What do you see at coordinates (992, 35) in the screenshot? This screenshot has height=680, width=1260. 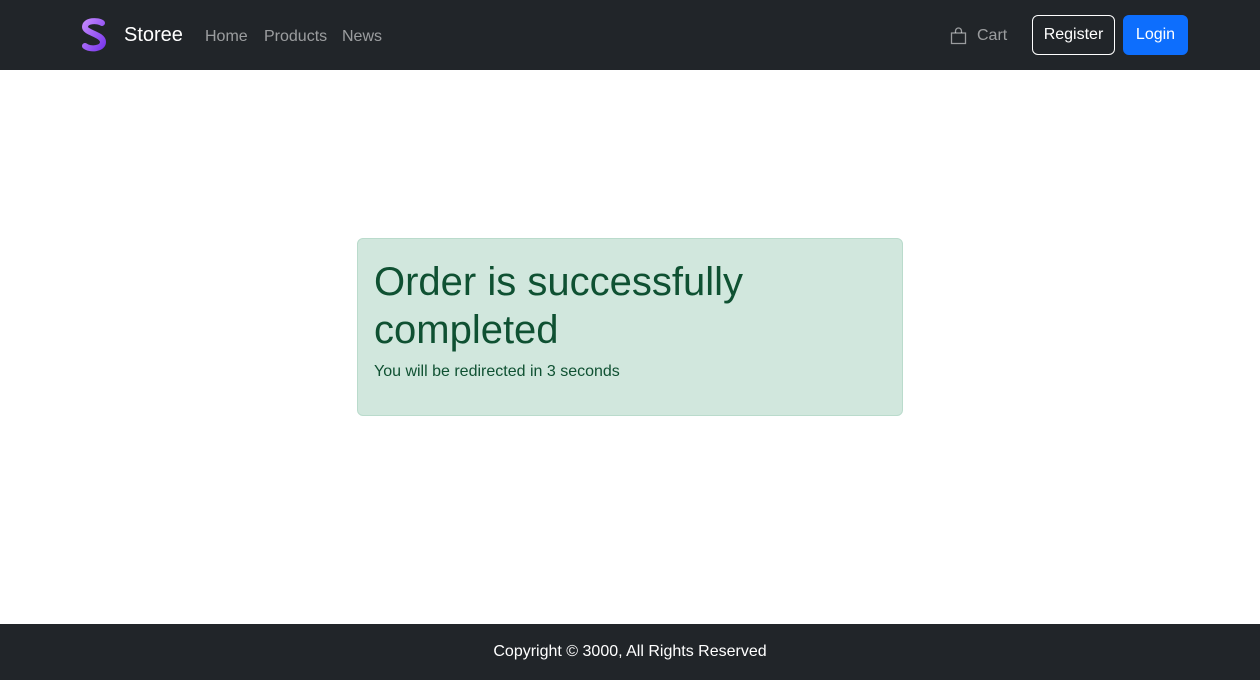 I see `cart-label: Cart` at bounding box center [992, 35].